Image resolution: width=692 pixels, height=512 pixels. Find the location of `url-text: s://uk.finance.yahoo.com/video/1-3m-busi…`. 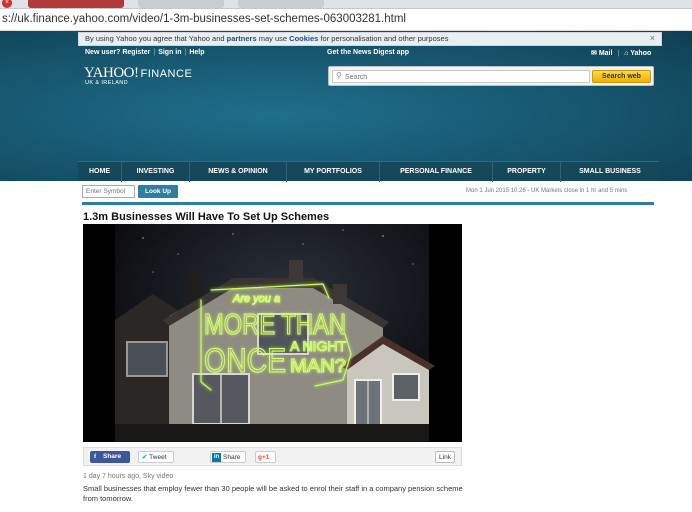

url-text: s://uk.finance.yahoo.com/video/1-3m-busi… is located at coordinates (204, 19).